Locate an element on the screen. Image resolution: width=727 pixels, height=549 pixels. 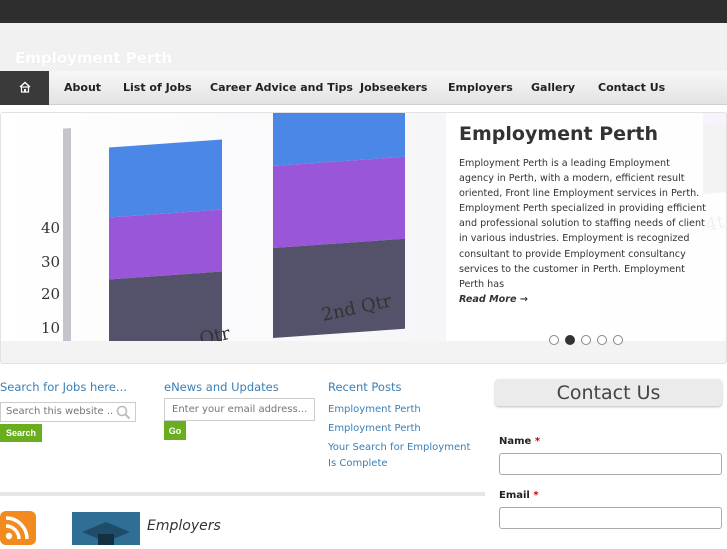
email-label-text: Email is located at coordinates (514, 495).